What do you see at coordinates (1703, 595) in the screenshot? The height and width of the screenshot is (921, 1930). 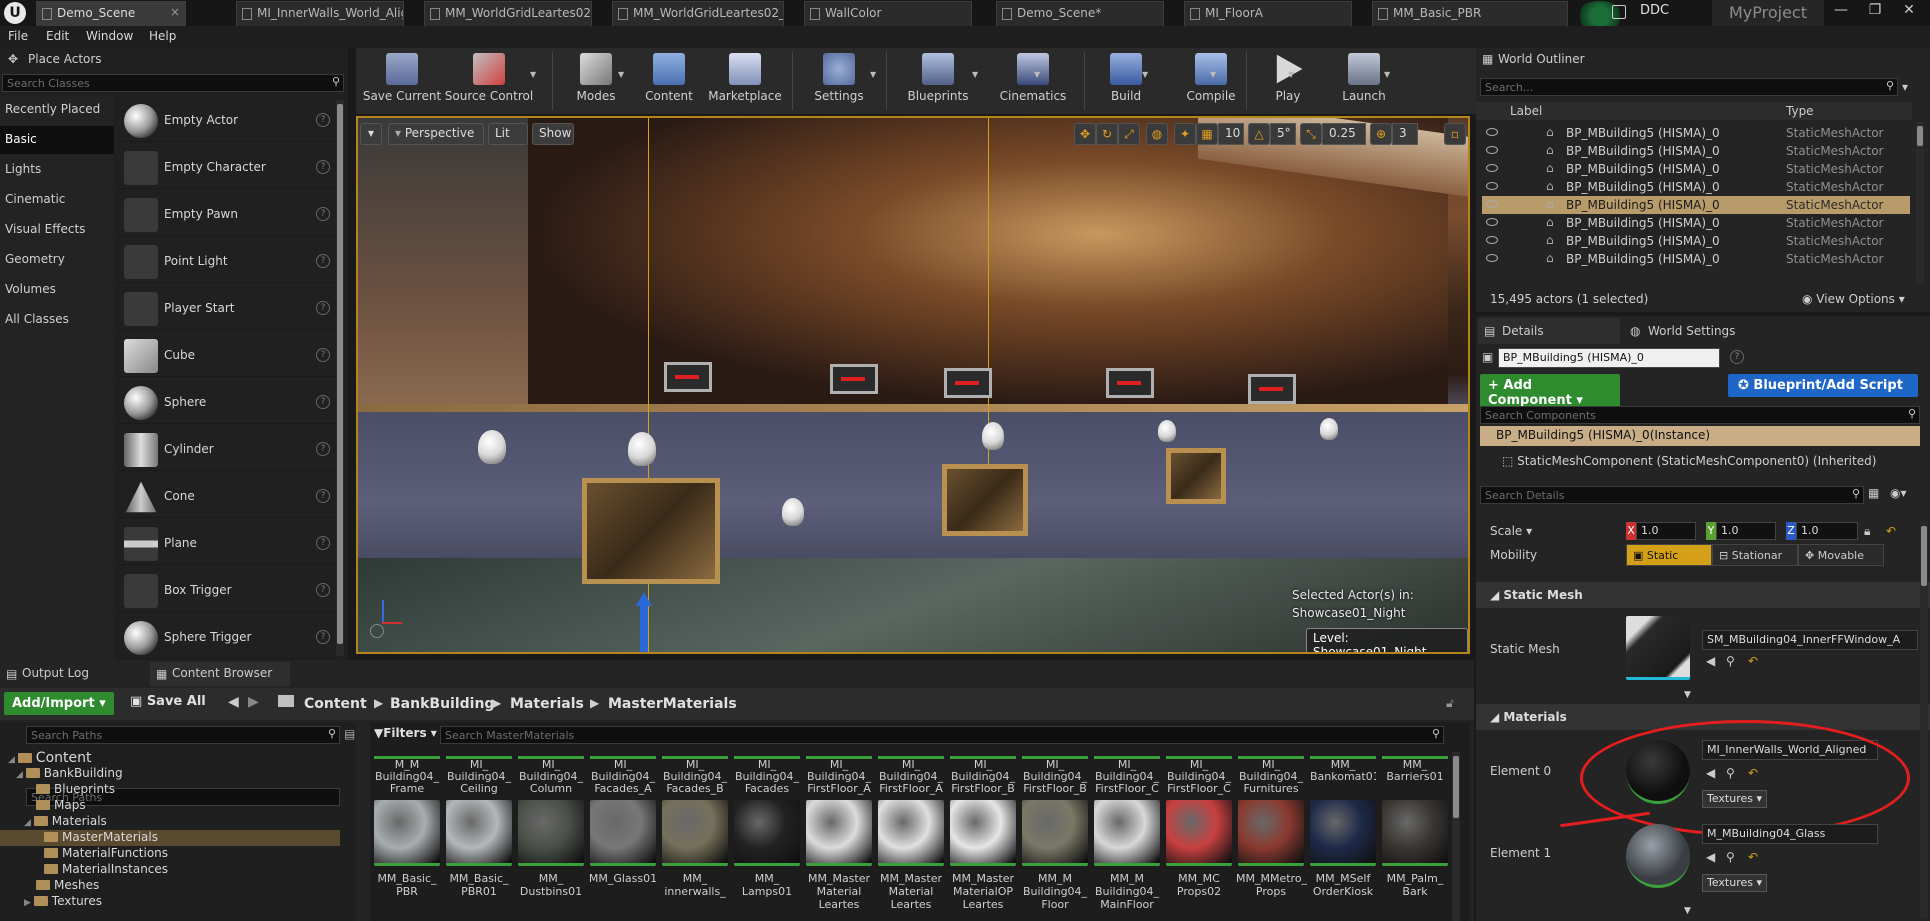 I see `static-mesh-section: ◢ Static Mesh` at bounding box center [1703, 595].